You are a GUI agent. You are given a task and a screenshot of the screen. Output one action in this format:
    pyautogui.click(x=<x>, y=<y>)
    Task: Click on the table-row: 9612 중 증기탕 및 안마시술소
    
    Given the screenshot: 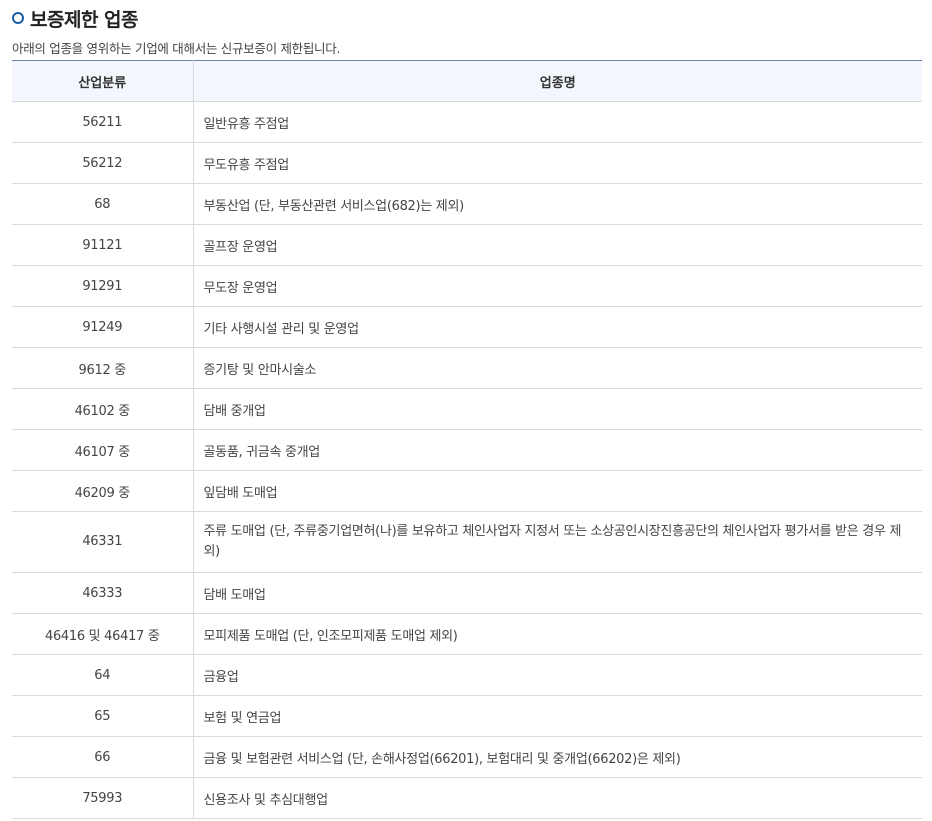 What is the action you would take?
    pyautogui.click(x=467, y=368)
    